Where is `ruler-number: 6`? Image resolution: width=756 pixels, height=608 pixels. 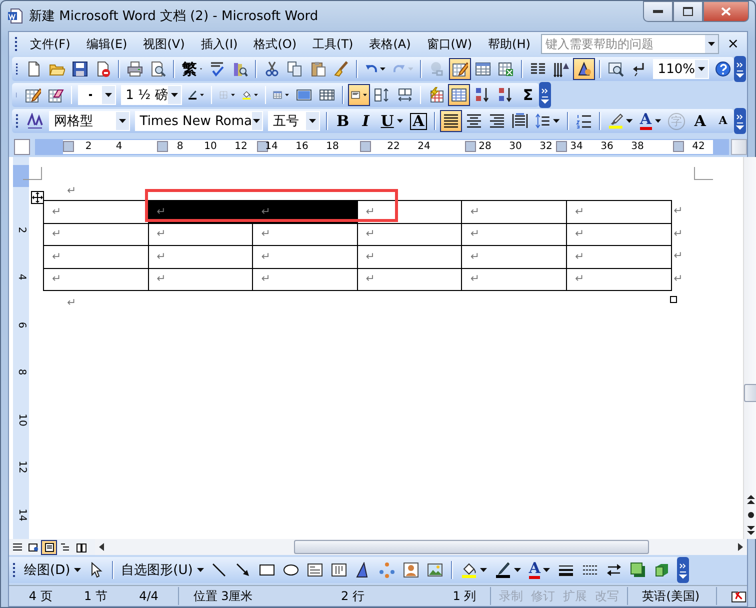
ruler-number: 6 is located at coordinates (21, 324).